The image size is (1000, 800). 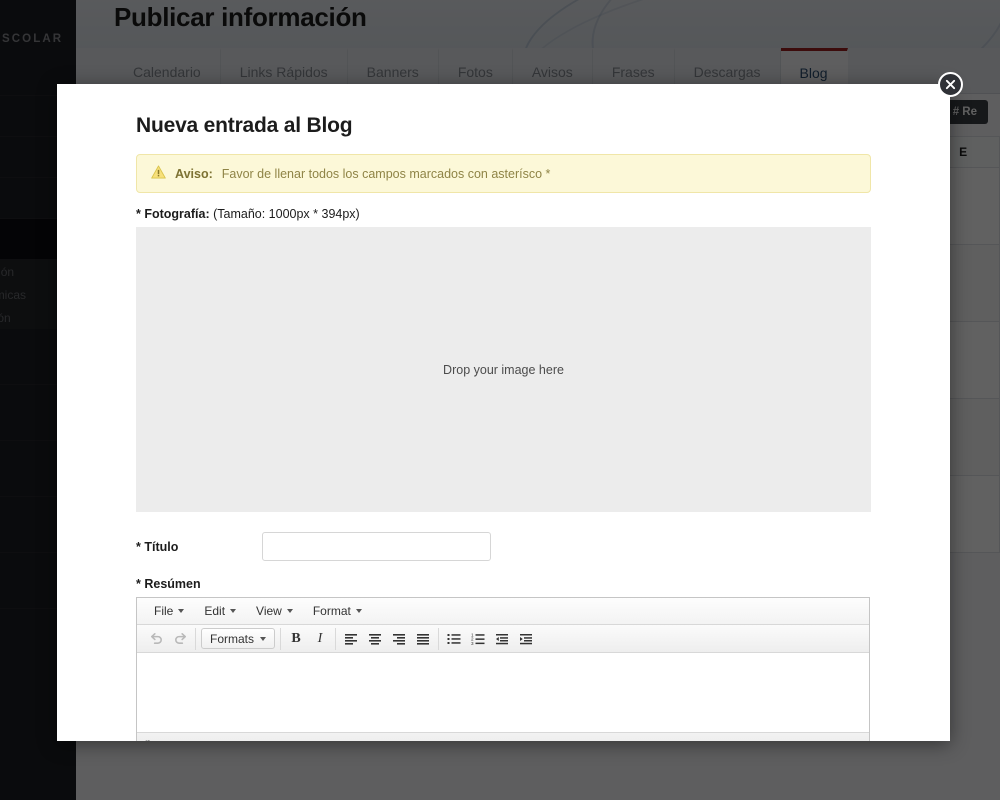 I want to click on photo-size-note: (Tamaño: 1000px * 394px), so click(x=286, y=214).